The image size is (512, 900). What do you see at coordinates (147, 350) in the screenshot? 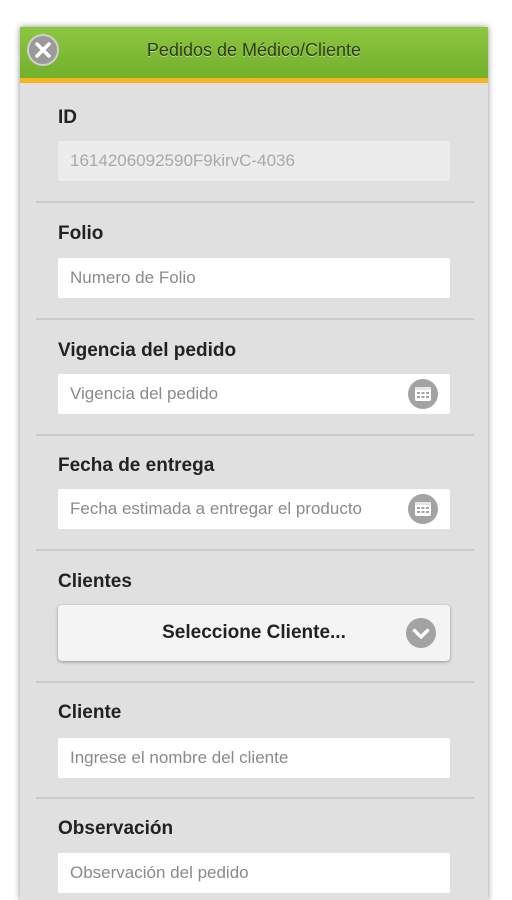
I see `vigencia-label: Vigencia del pedido` at bounding box center [147, 350].